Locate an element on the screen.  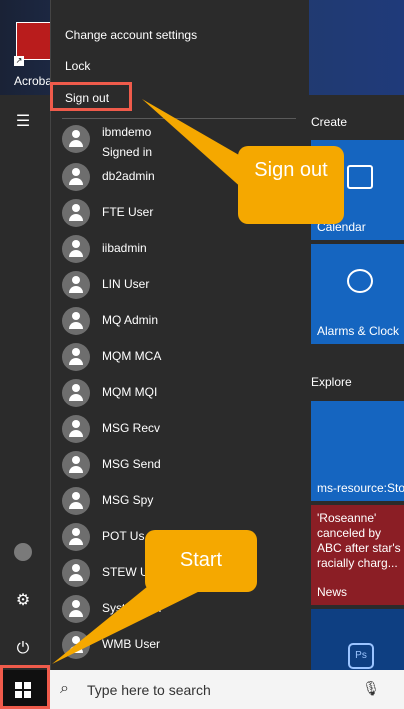
sign-out-callout: Sign out is located at coordinates (291, 185).